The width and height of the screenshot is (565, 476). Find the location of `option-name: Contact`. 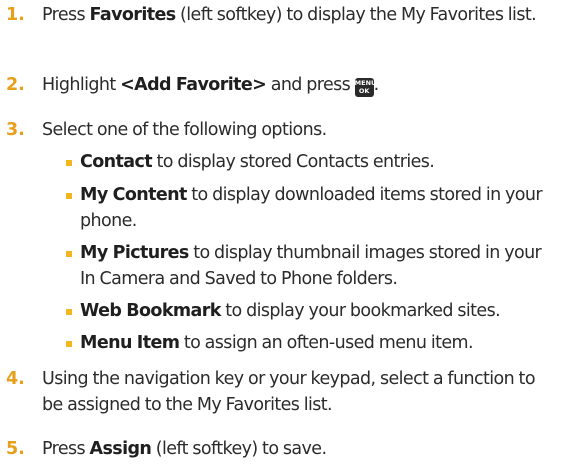

option-name: Contact is located at coordinates (116, 162).